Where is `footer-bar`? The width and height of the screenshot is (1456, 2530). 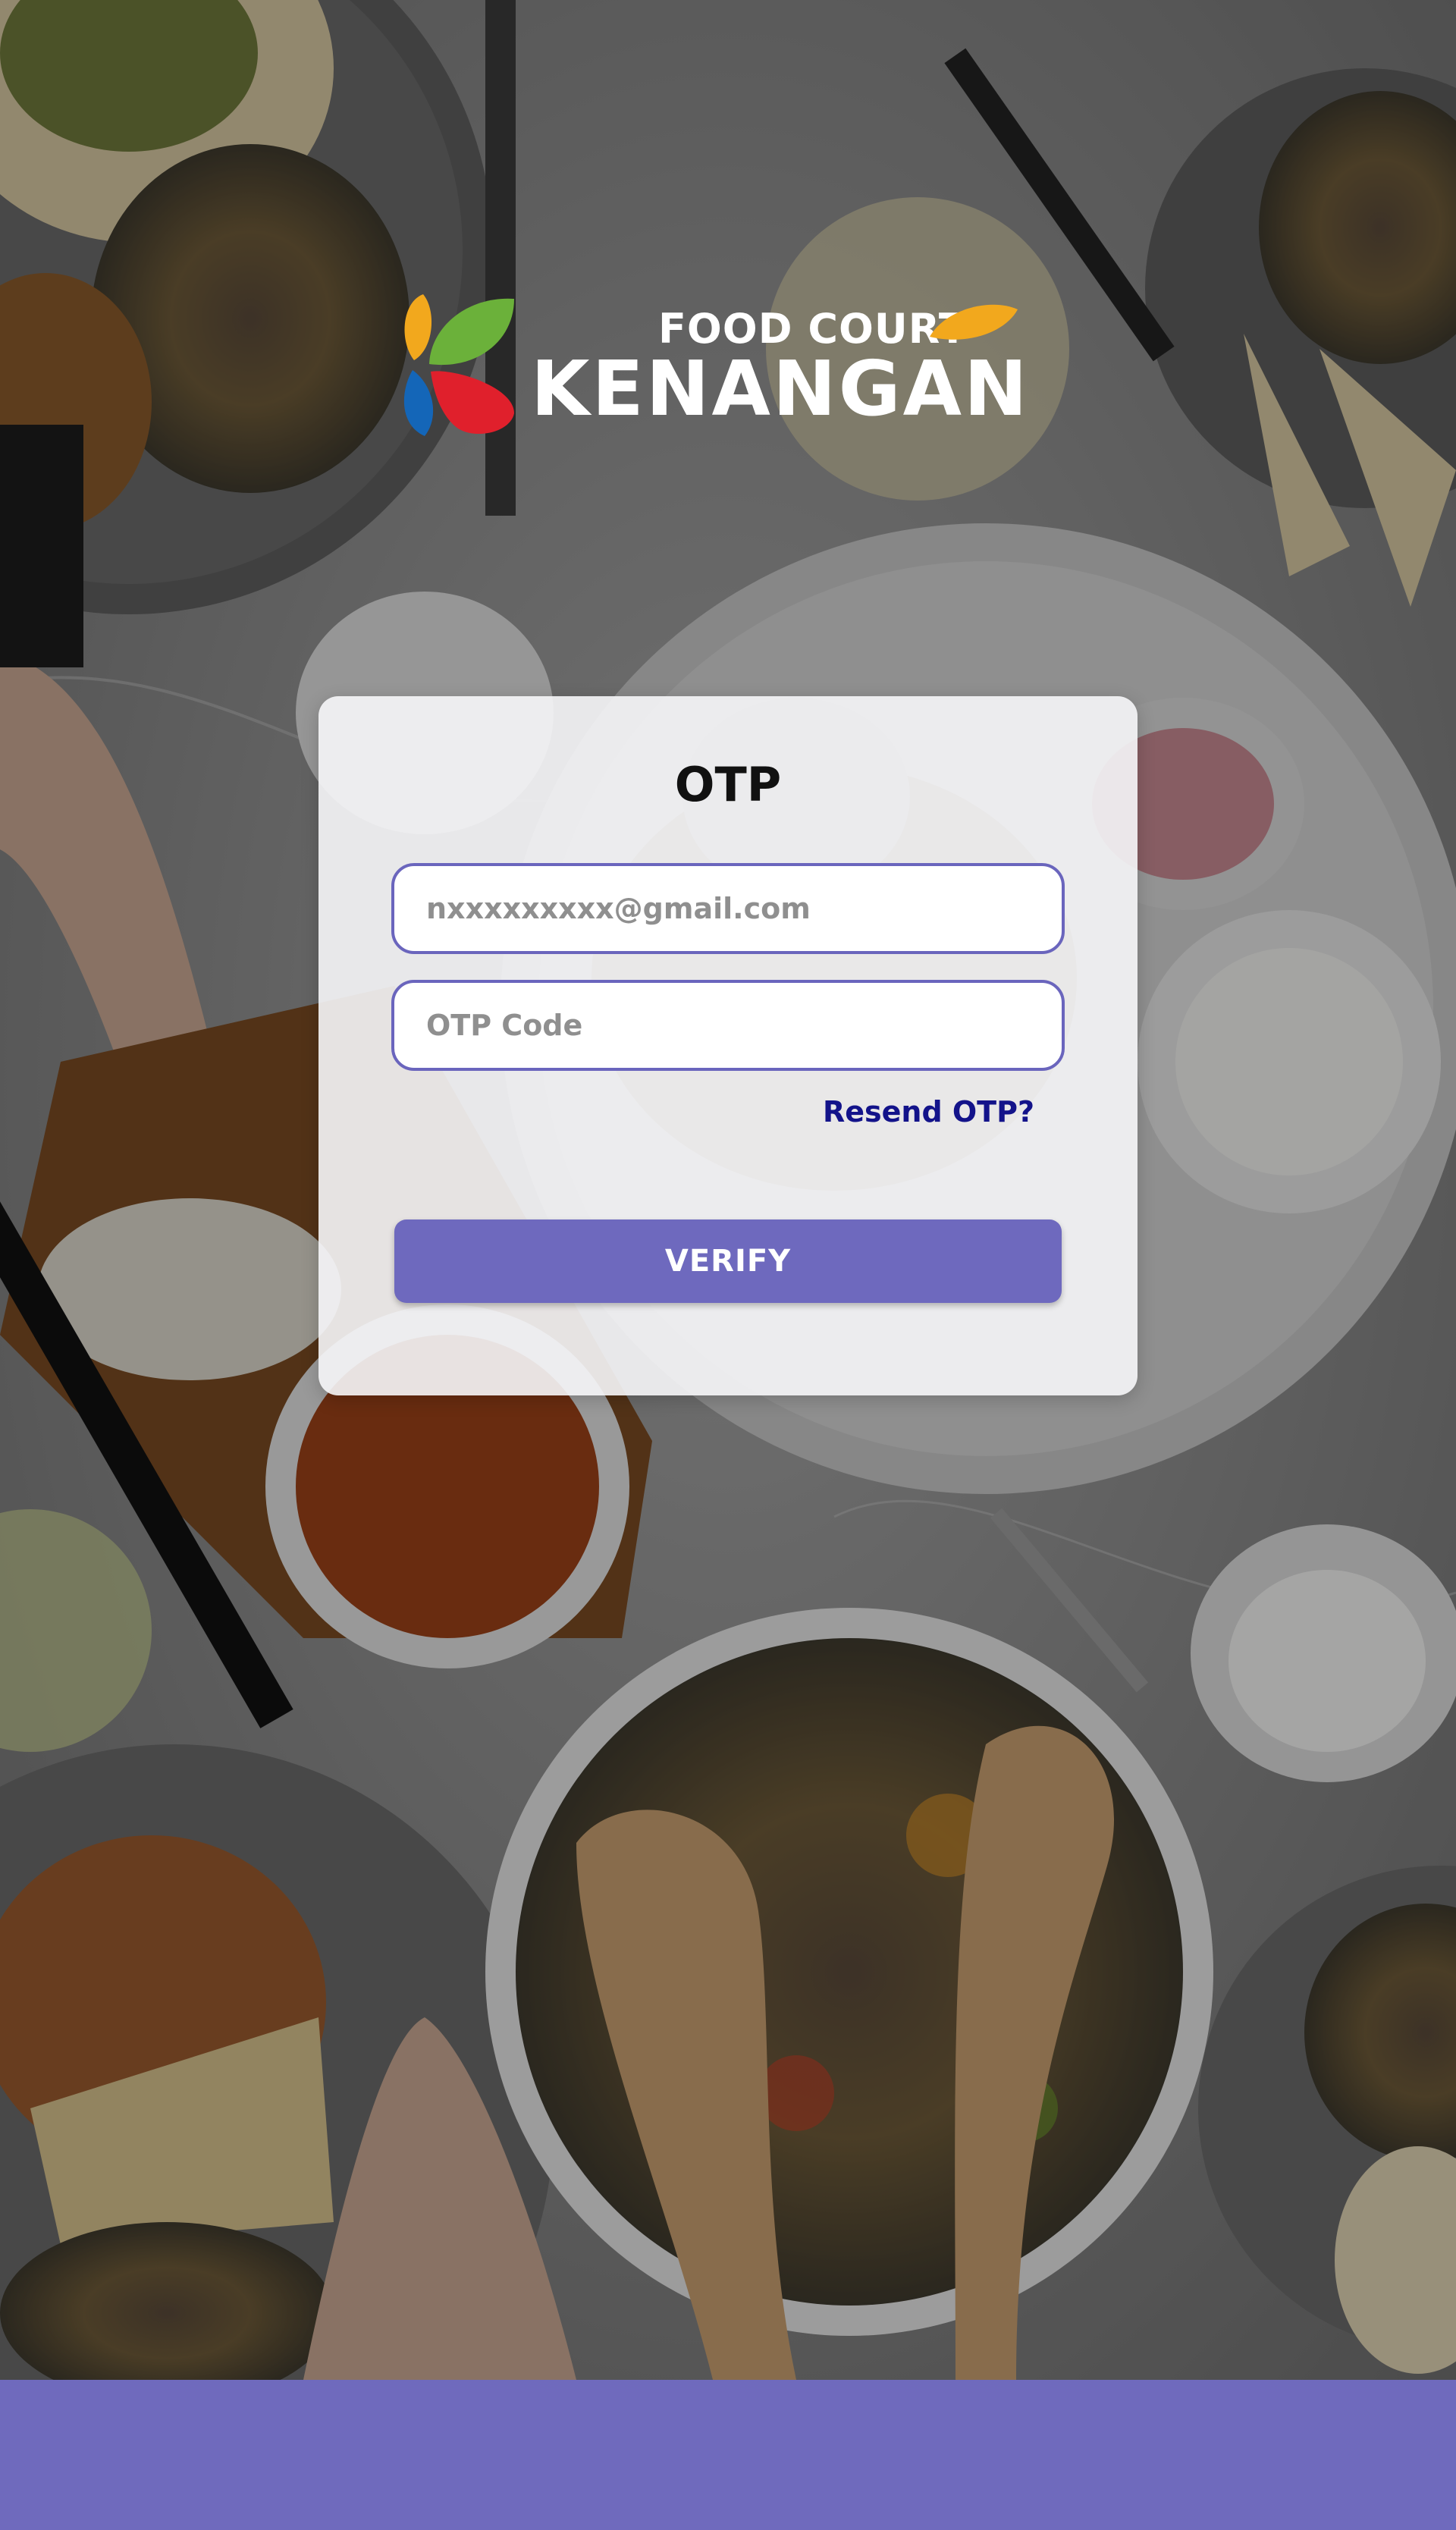
footer-bar is located at coordinates (728, 2455).